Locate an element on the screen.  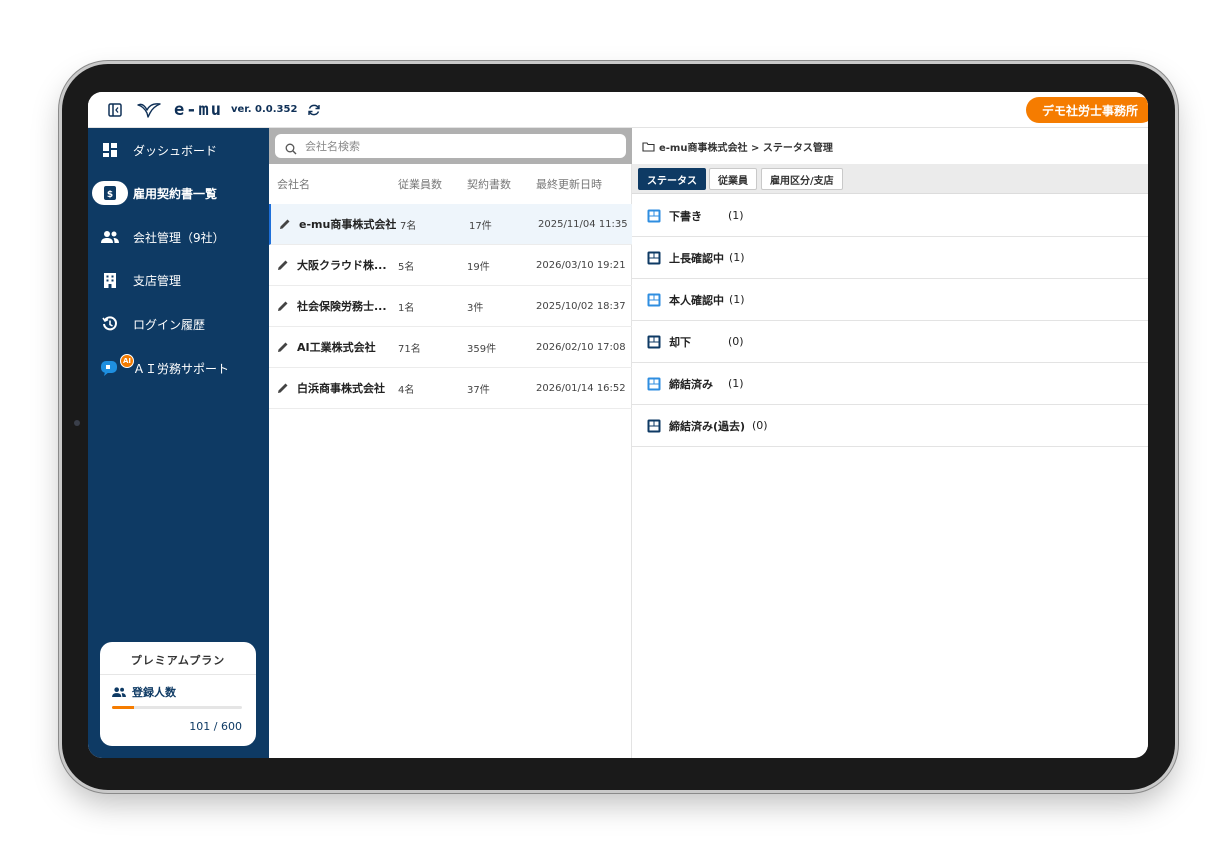
updated-at: 2026/02/10 17:08 is located at coordinates (581, 347).